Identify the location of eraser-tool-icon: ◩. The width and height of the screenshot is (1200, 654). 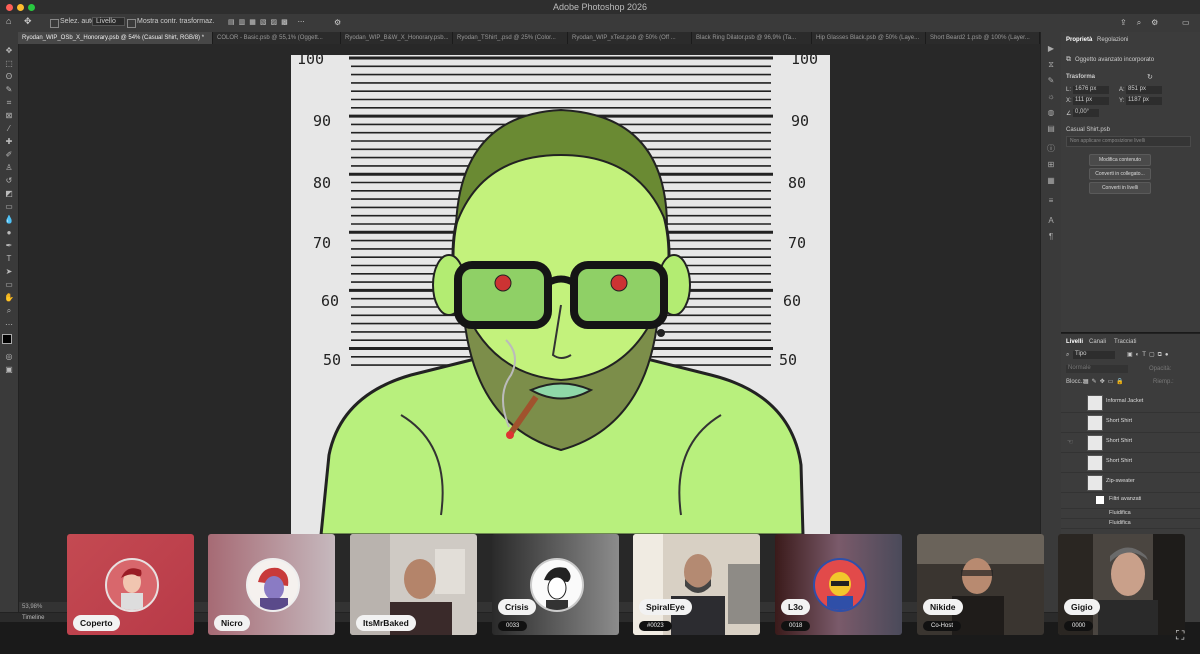
(9, 194).